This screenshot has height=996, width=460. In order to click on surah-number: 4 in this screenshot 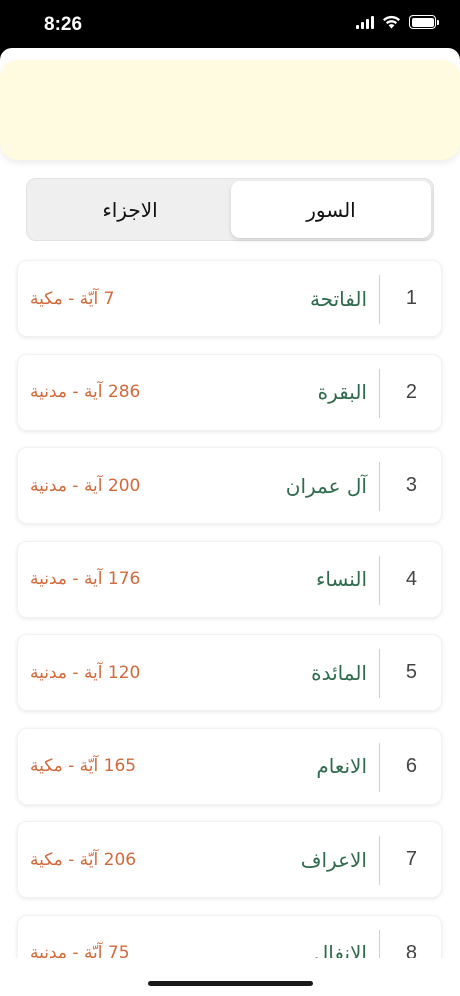, I will do `click(411, 578)`.